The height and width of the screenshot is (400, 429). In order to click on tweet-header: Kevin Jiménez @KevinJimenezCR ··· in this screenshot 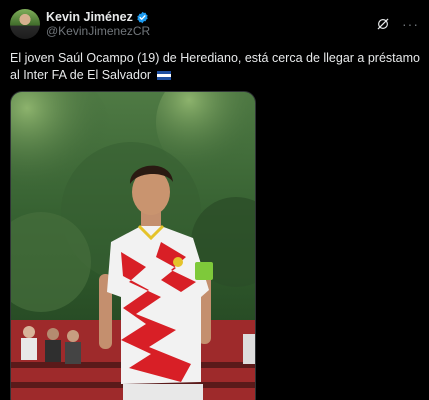, I will do `click(214, 24)`.